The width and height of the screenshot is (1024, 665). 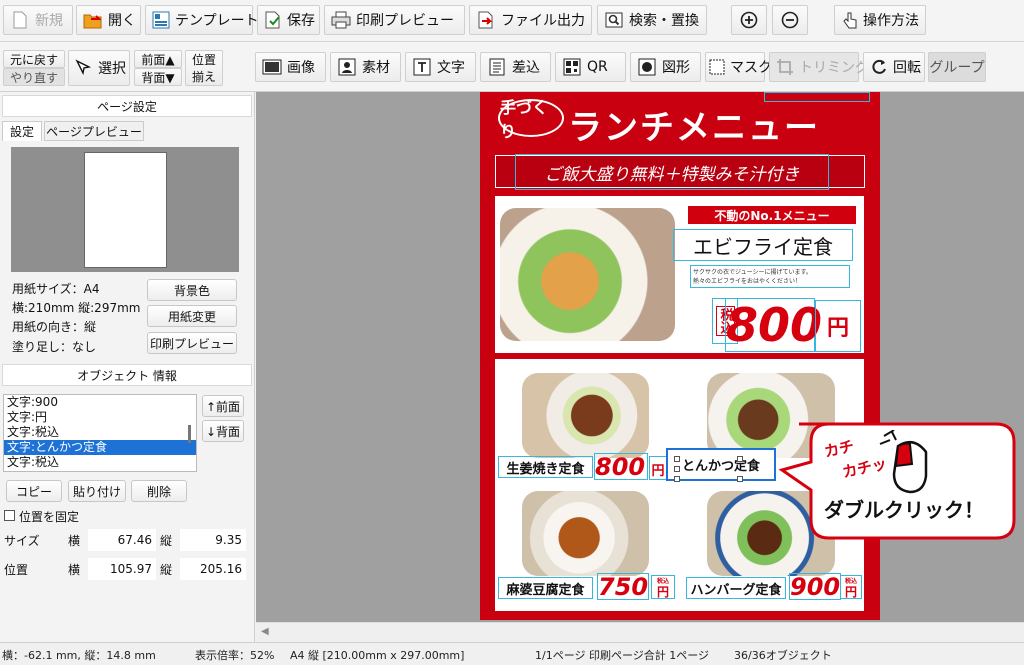 What do you see at coordinates (815, 587) in the screenshot?
I see `item4-price: 900` at bounding box center [815, 587].